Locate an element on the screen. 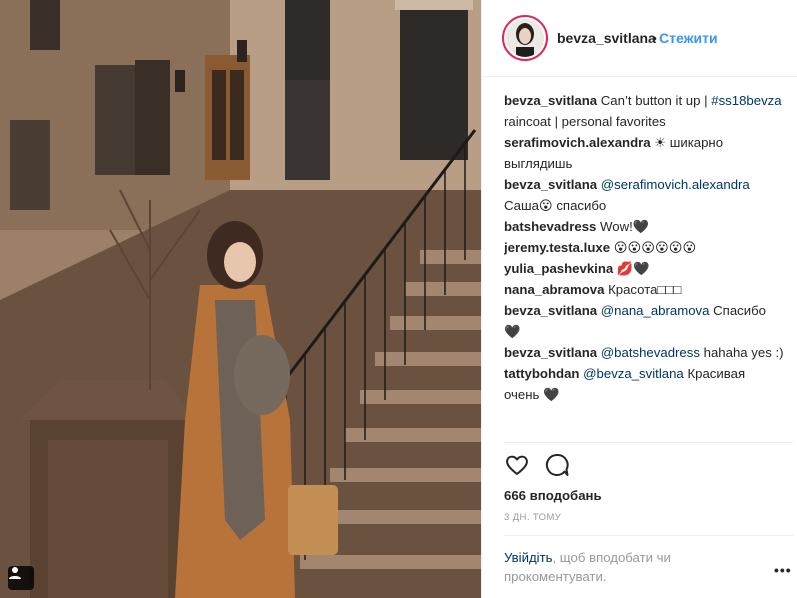  comment-username: batshevadress is located at coordinates (550, 226).